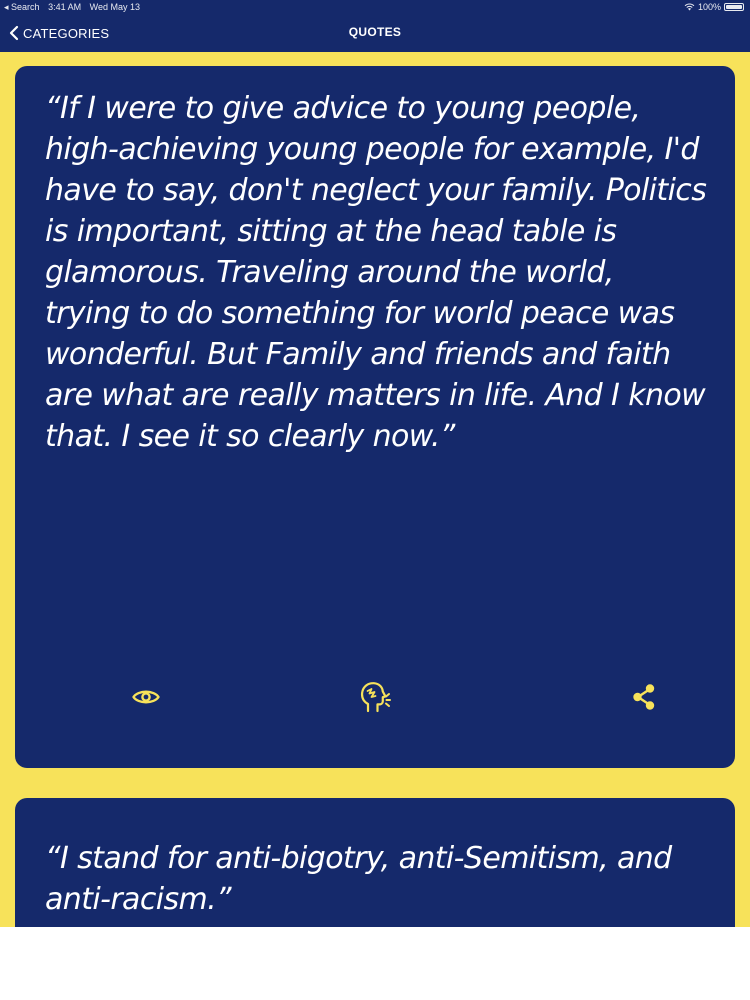  What do you see at coordinates (375, 7) in the screenshot?
I see `status-bar: ◂ Search 3:41 AM Wed May 13 100%` at bounding box center [375, 7].